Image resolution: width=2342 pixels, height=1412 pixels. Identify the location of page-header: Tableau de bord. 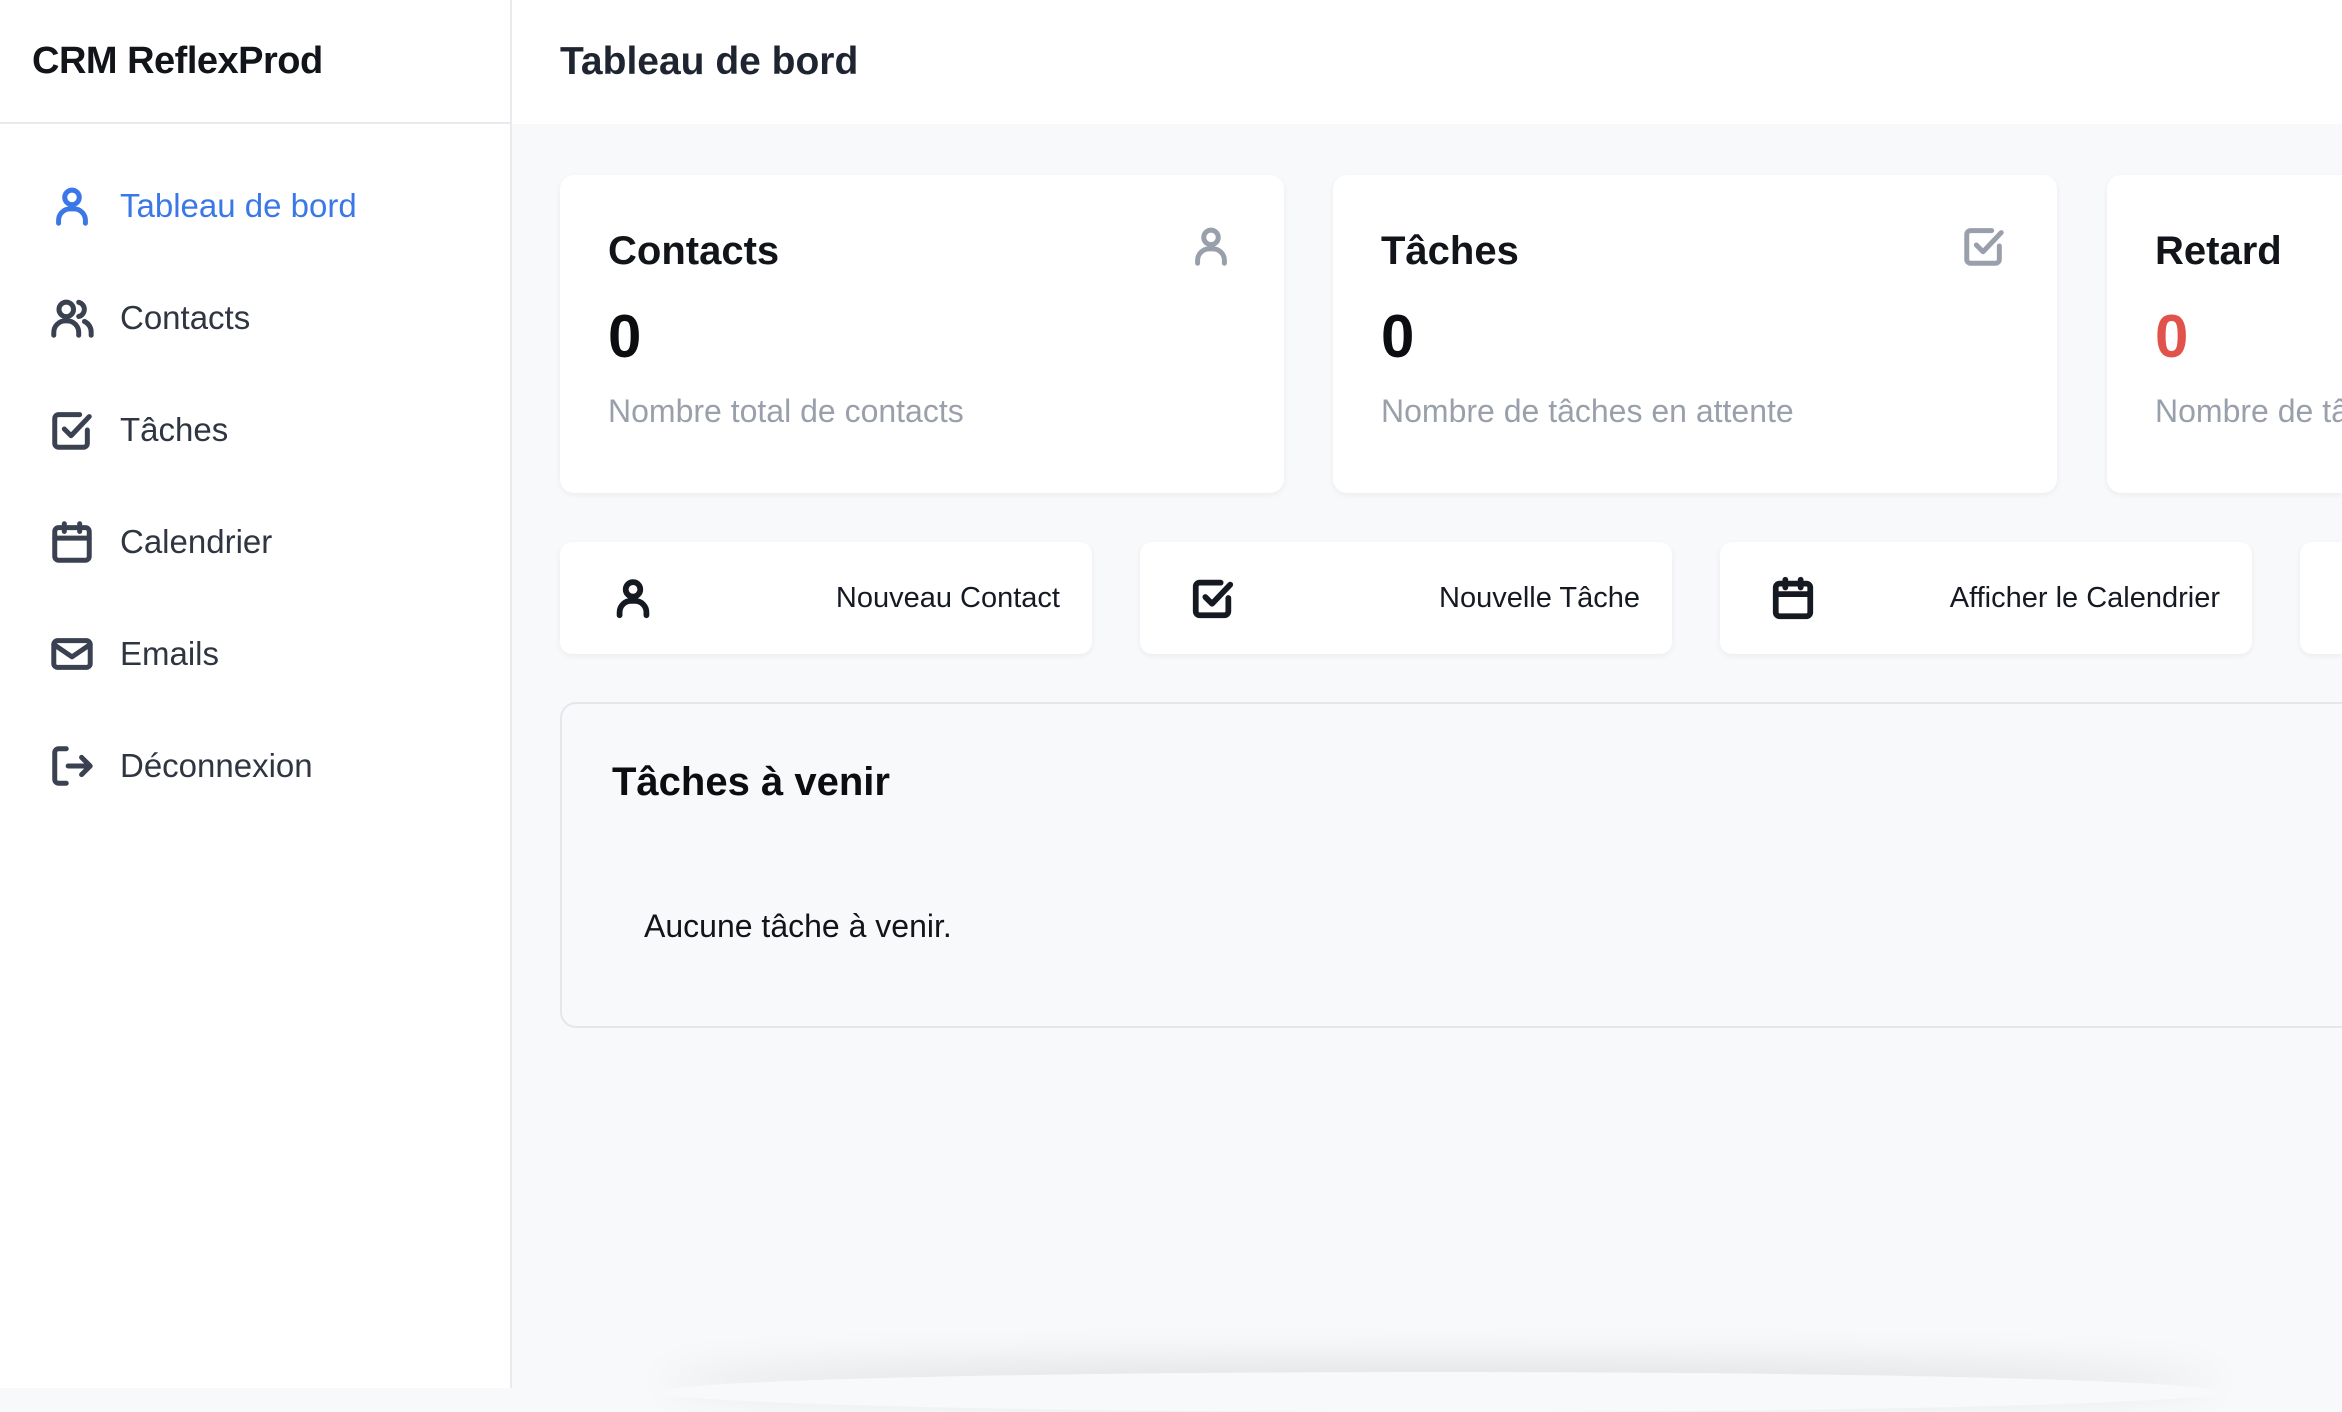
(1427, 62).